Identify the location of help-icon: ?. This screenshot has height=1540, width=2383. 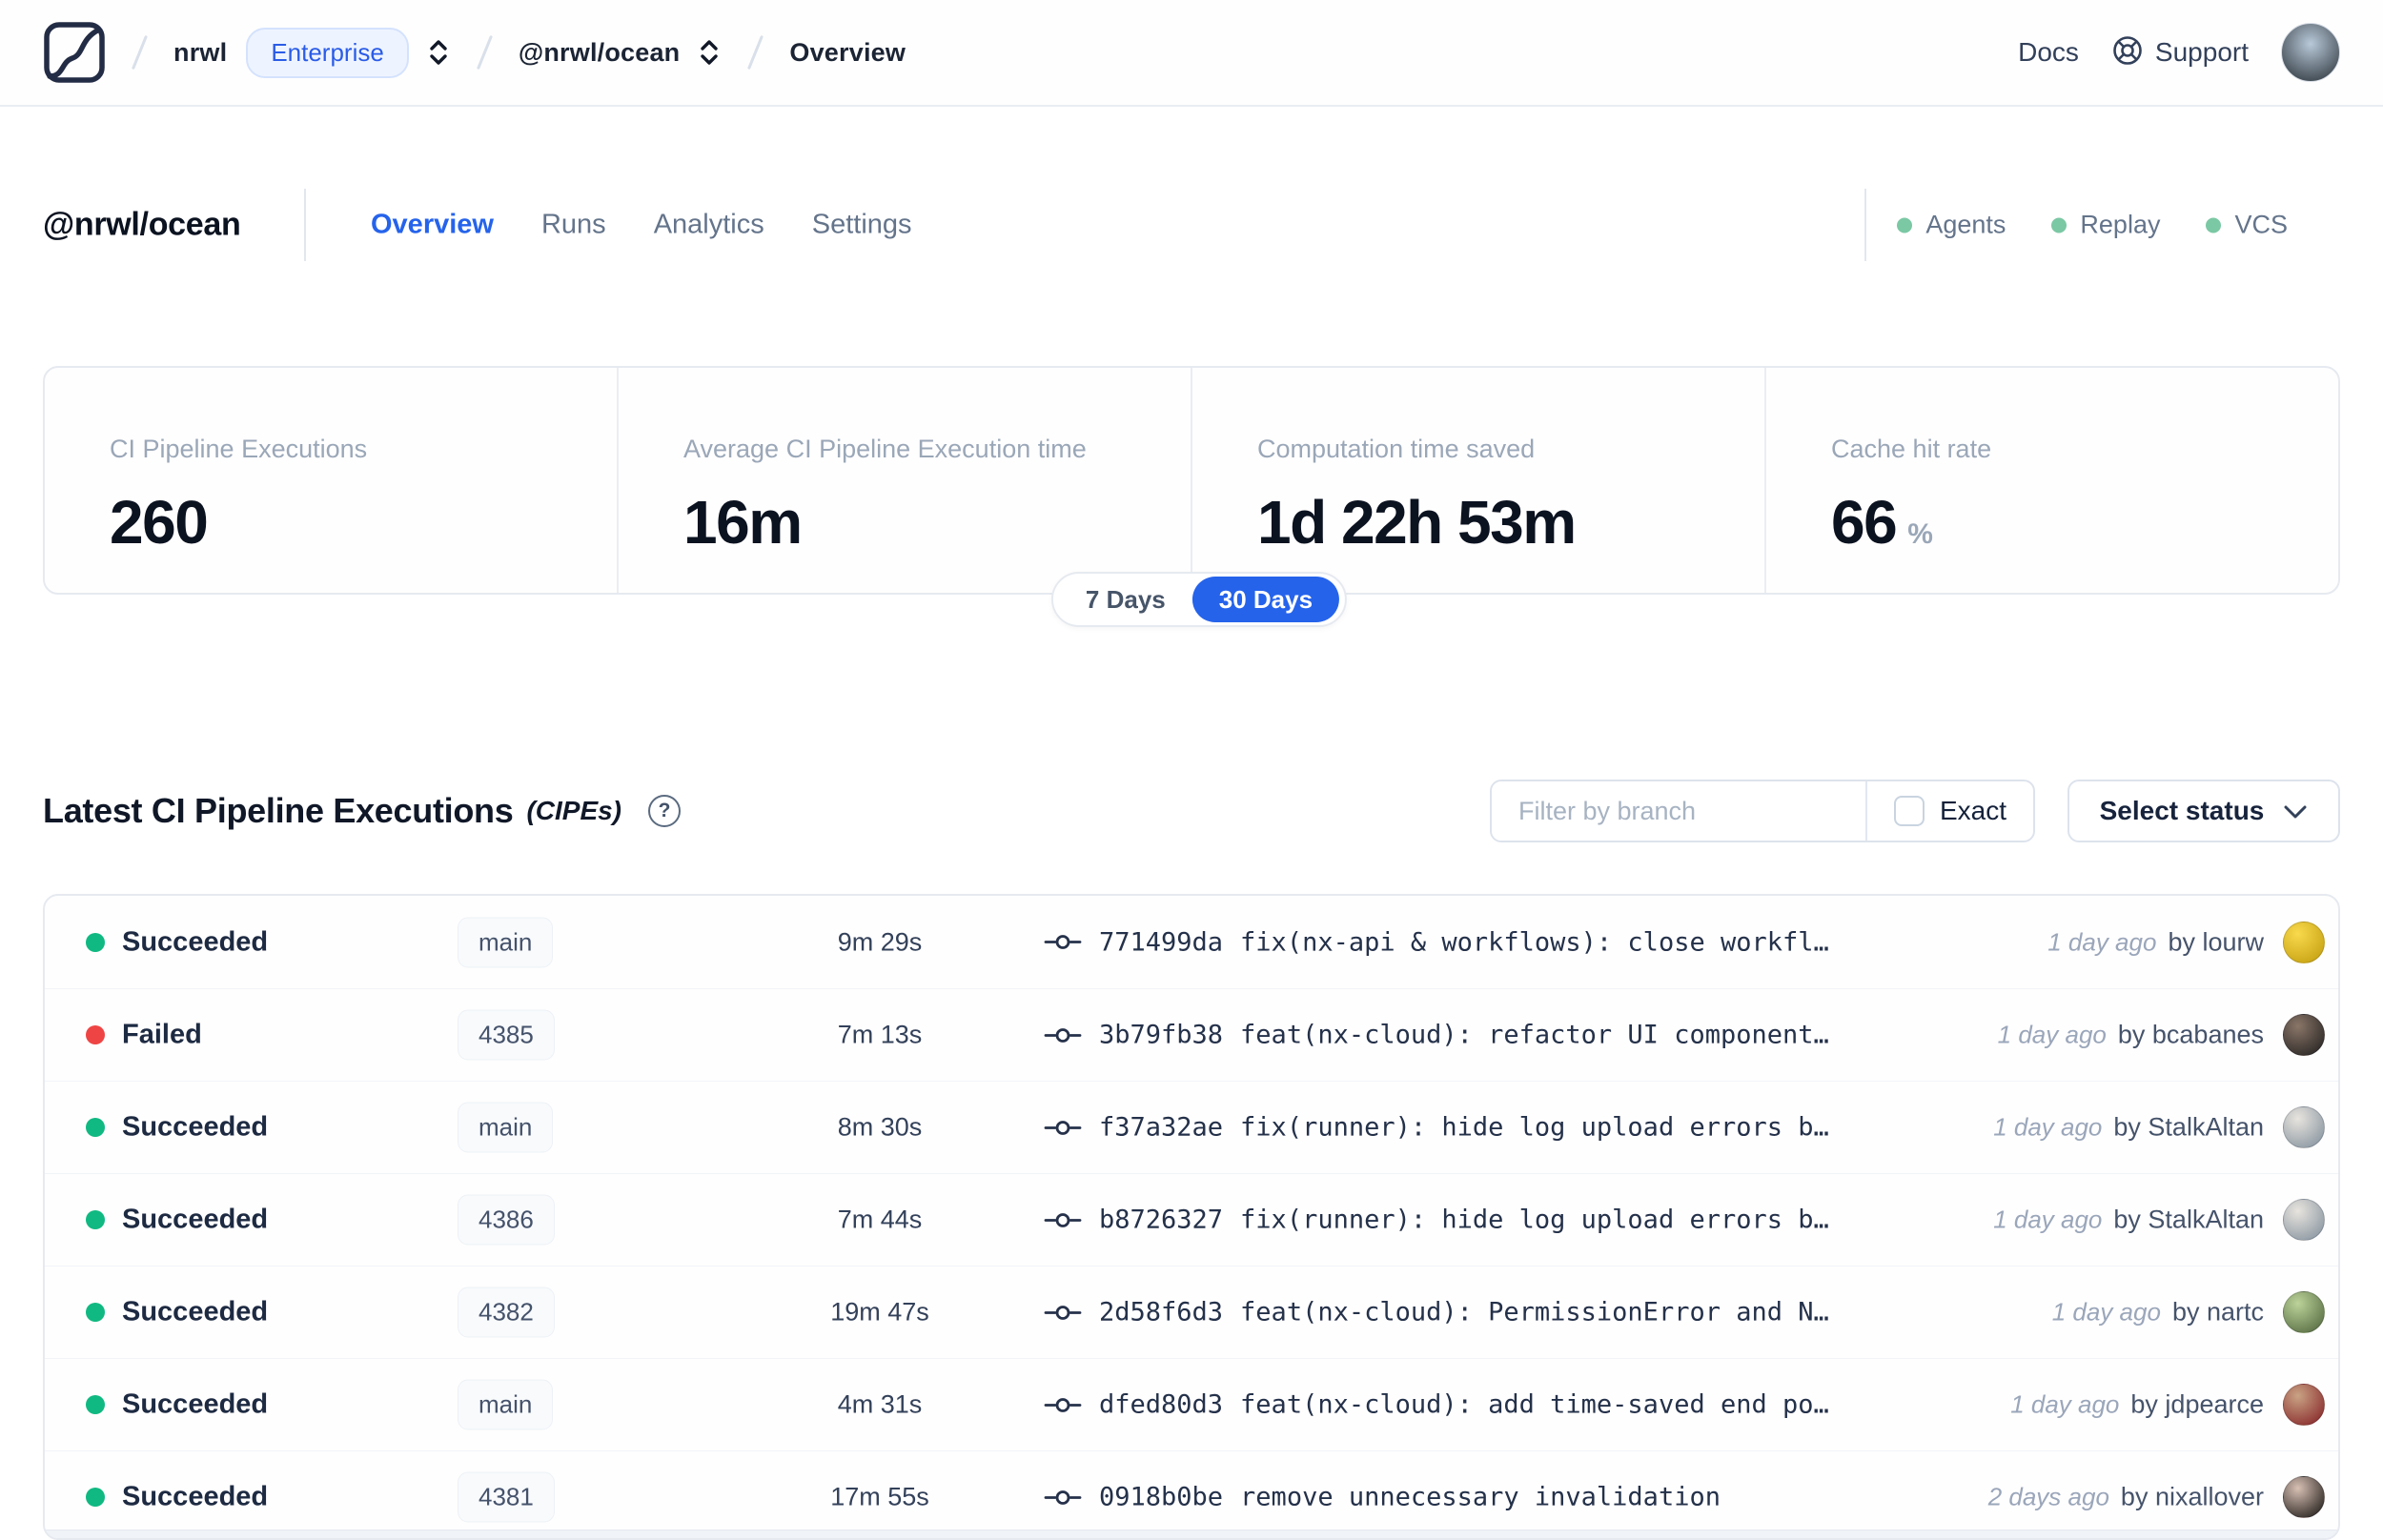
(665, 811).